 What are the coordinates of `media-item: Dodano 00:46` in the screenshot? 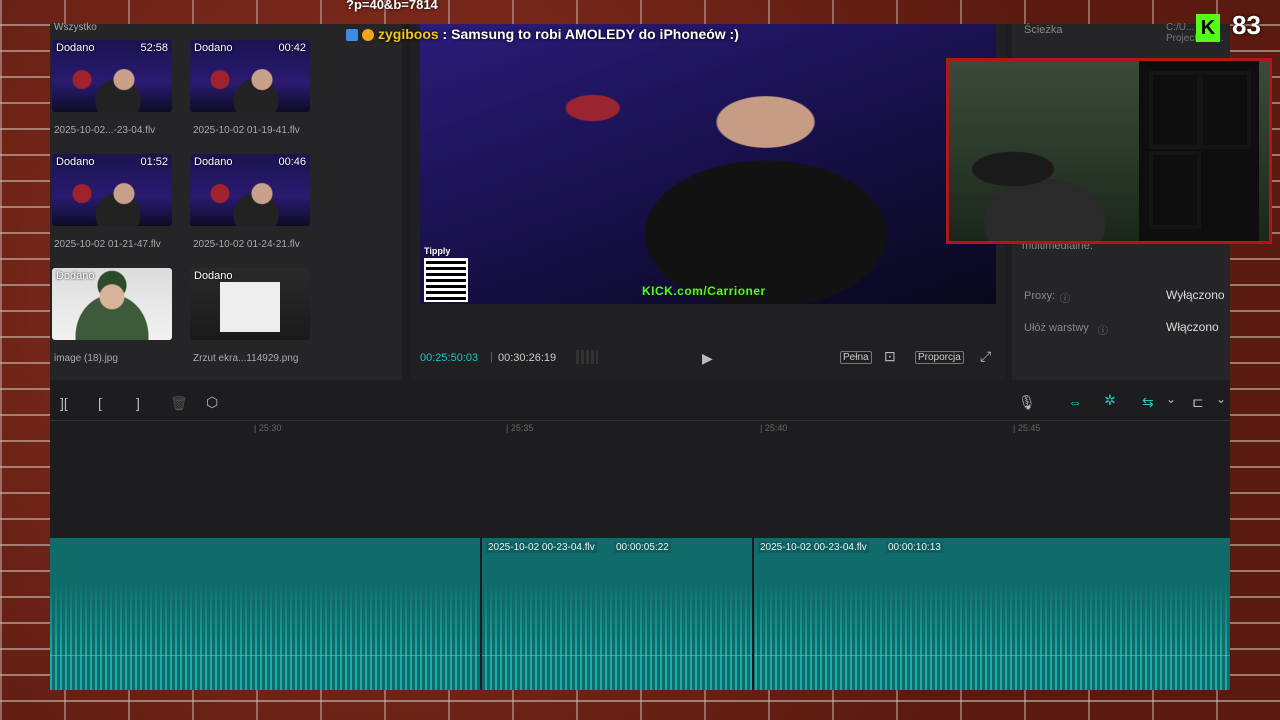 It's located at (250, 190).